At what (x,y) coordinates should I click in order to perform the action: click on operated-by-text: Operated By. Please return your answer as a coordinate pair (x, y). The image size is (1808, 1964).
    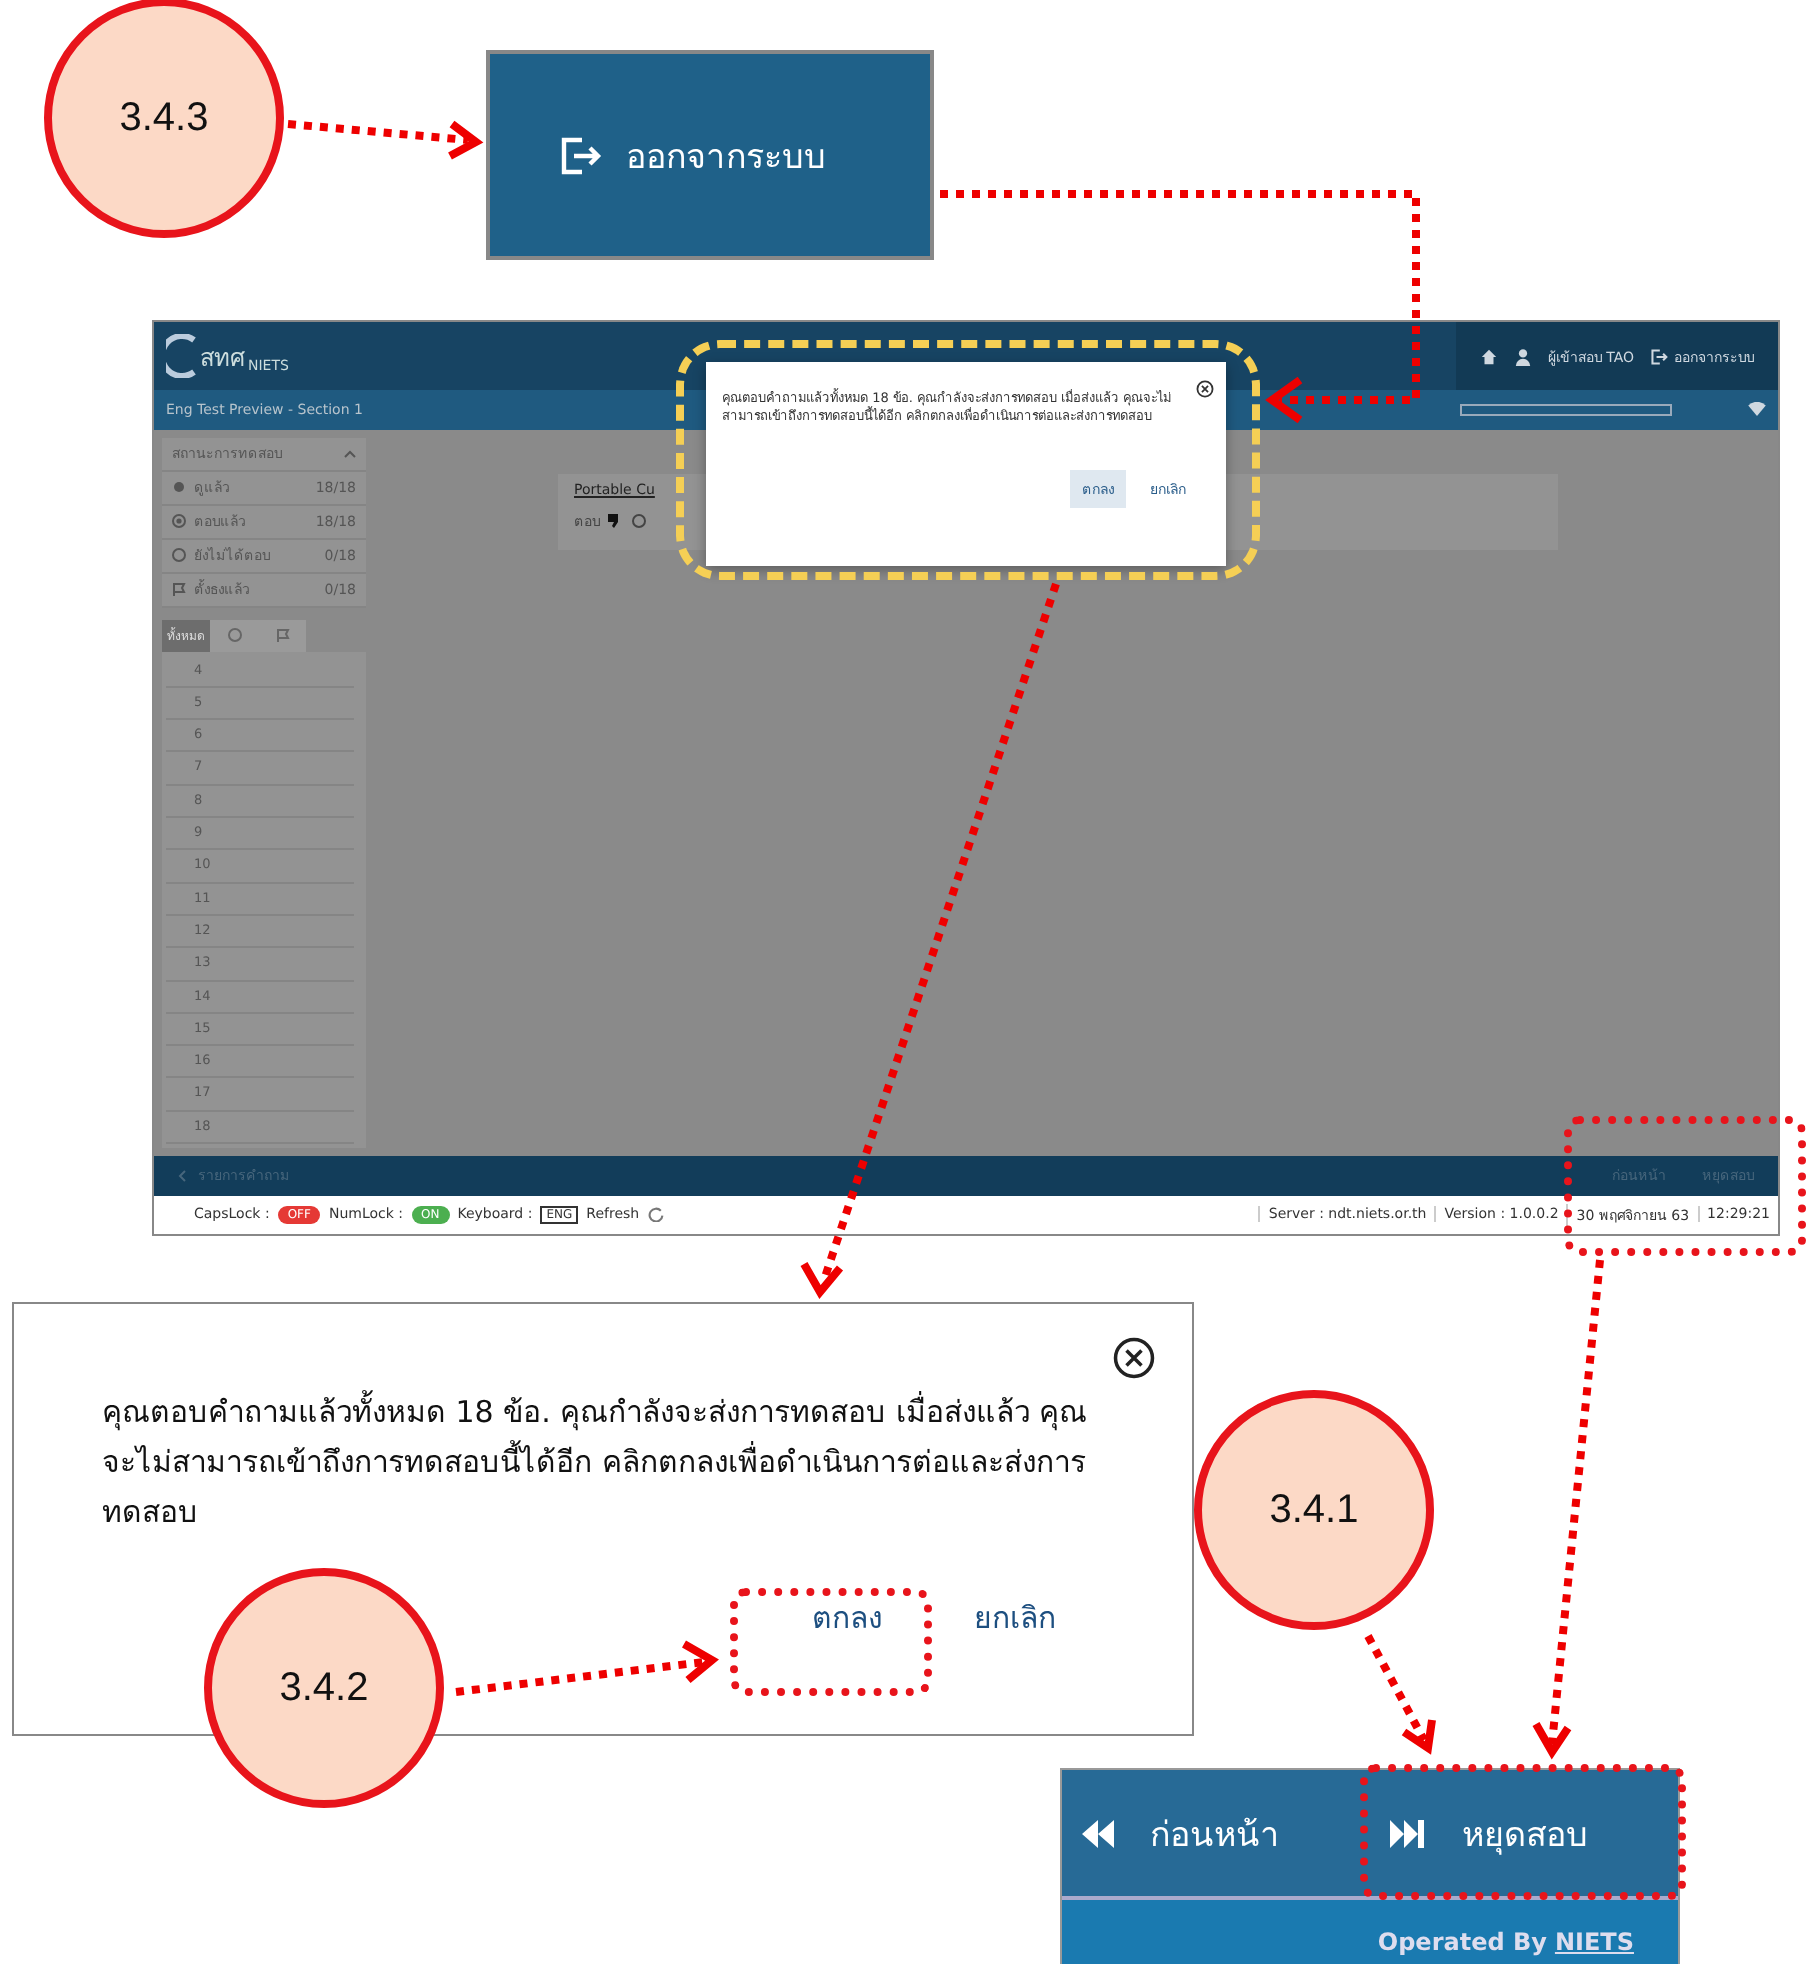
    Looking at the image, I should click on (1462, 1942).